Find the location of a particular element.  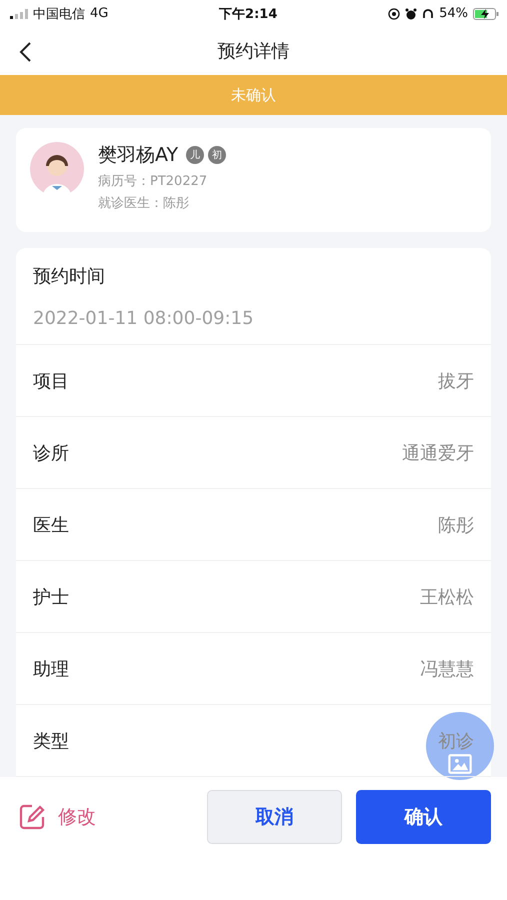

record-number: 病历号：PT20227 is located at coordinates (153, 181).